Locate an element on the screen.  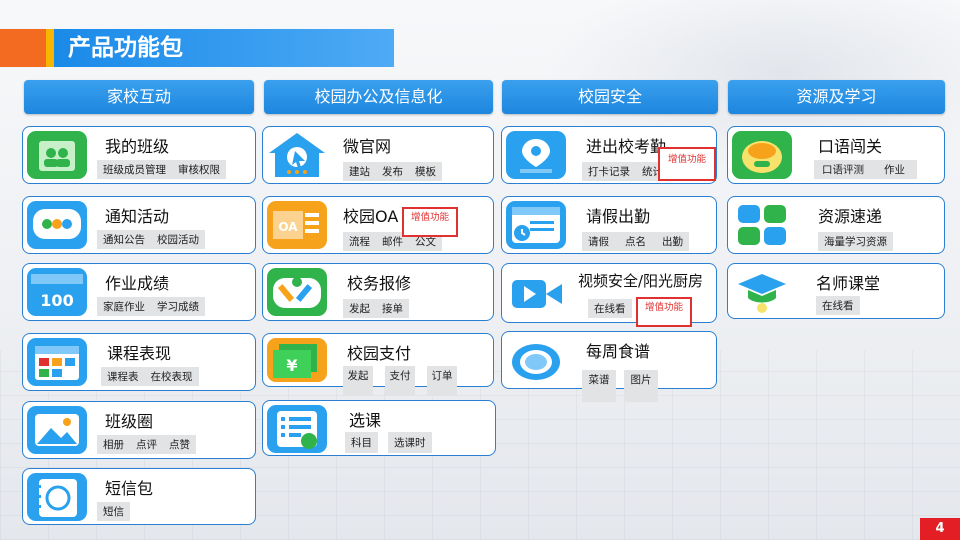
tag-group: 课程表 在校表现 is located at coordinates (150, 376).